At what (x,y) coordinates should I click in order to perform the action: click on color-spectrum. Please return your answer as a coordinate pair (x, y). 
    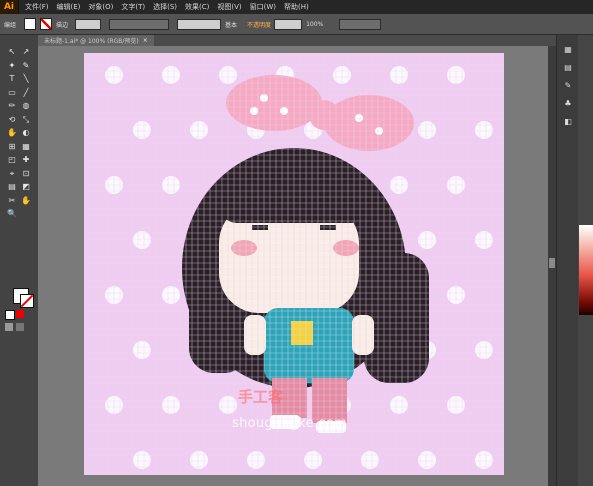
    Looking at the image, I should click on (586, 270).